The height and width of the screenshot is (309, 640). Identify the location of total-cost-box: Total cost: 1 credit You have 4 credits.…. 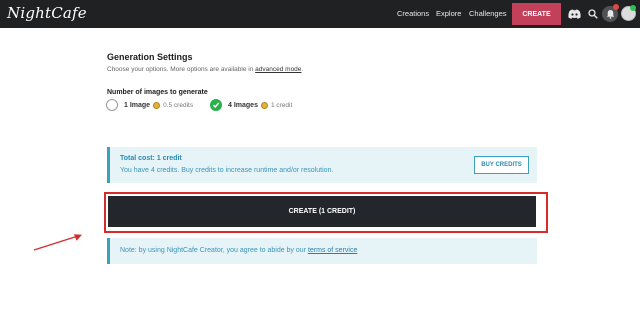
(322, 165).